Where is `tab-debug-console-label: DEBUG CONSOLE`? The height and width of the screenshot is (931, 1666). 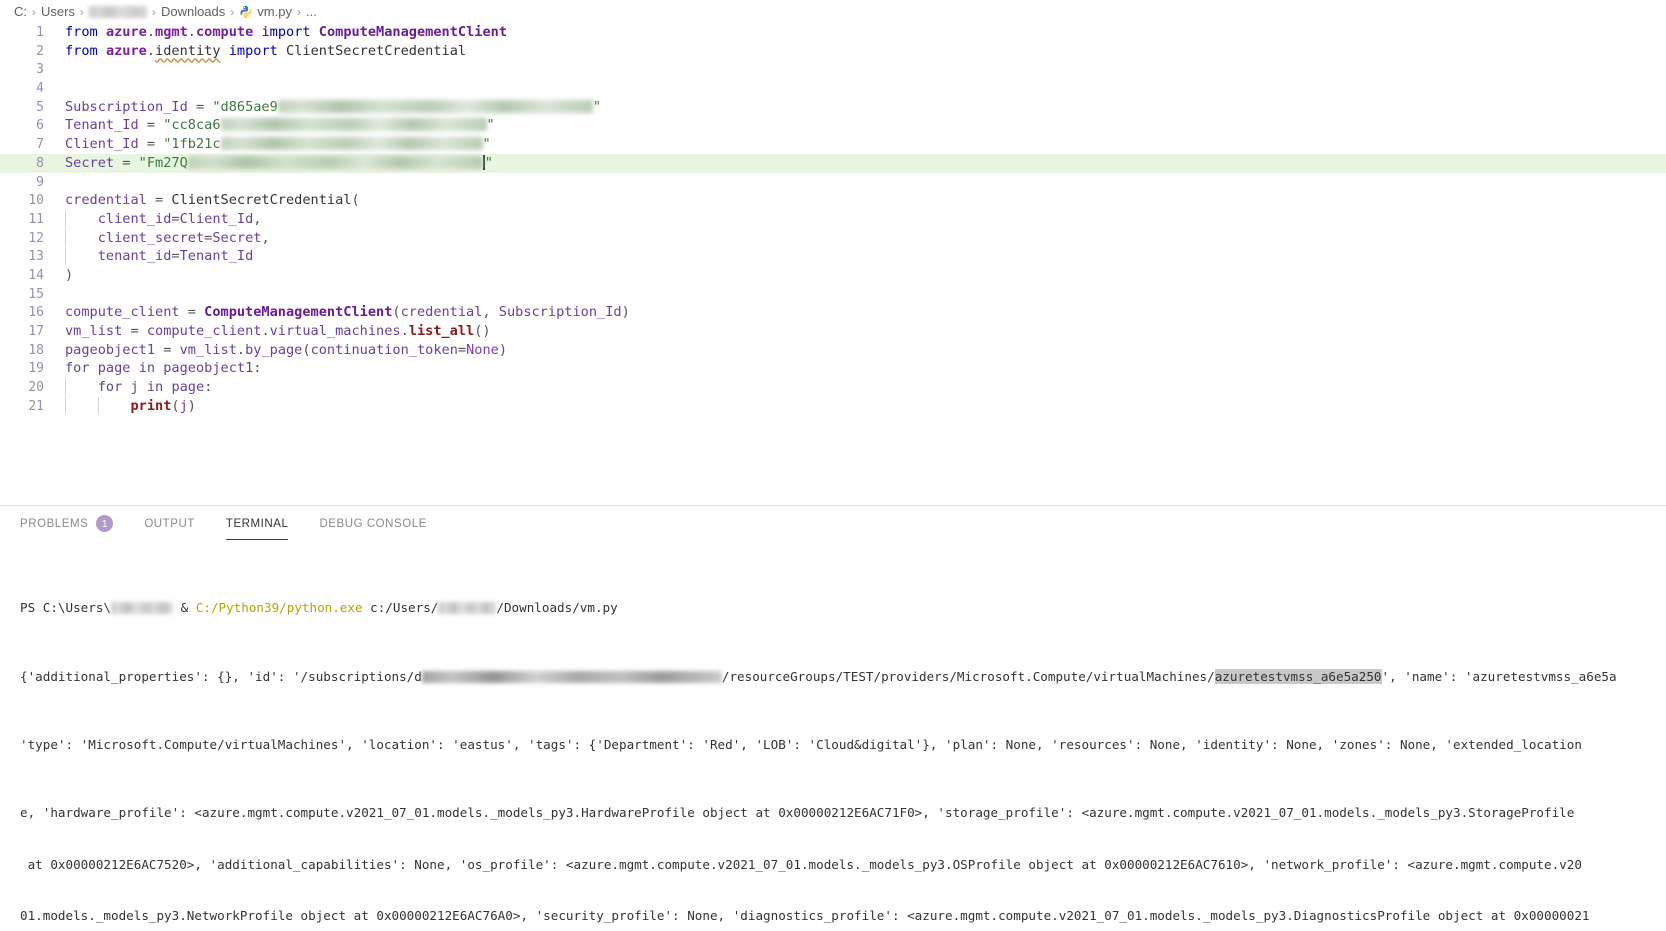 tab-debug-console-label: DEBUG CONSOLE is located at coordinates (373, 523).